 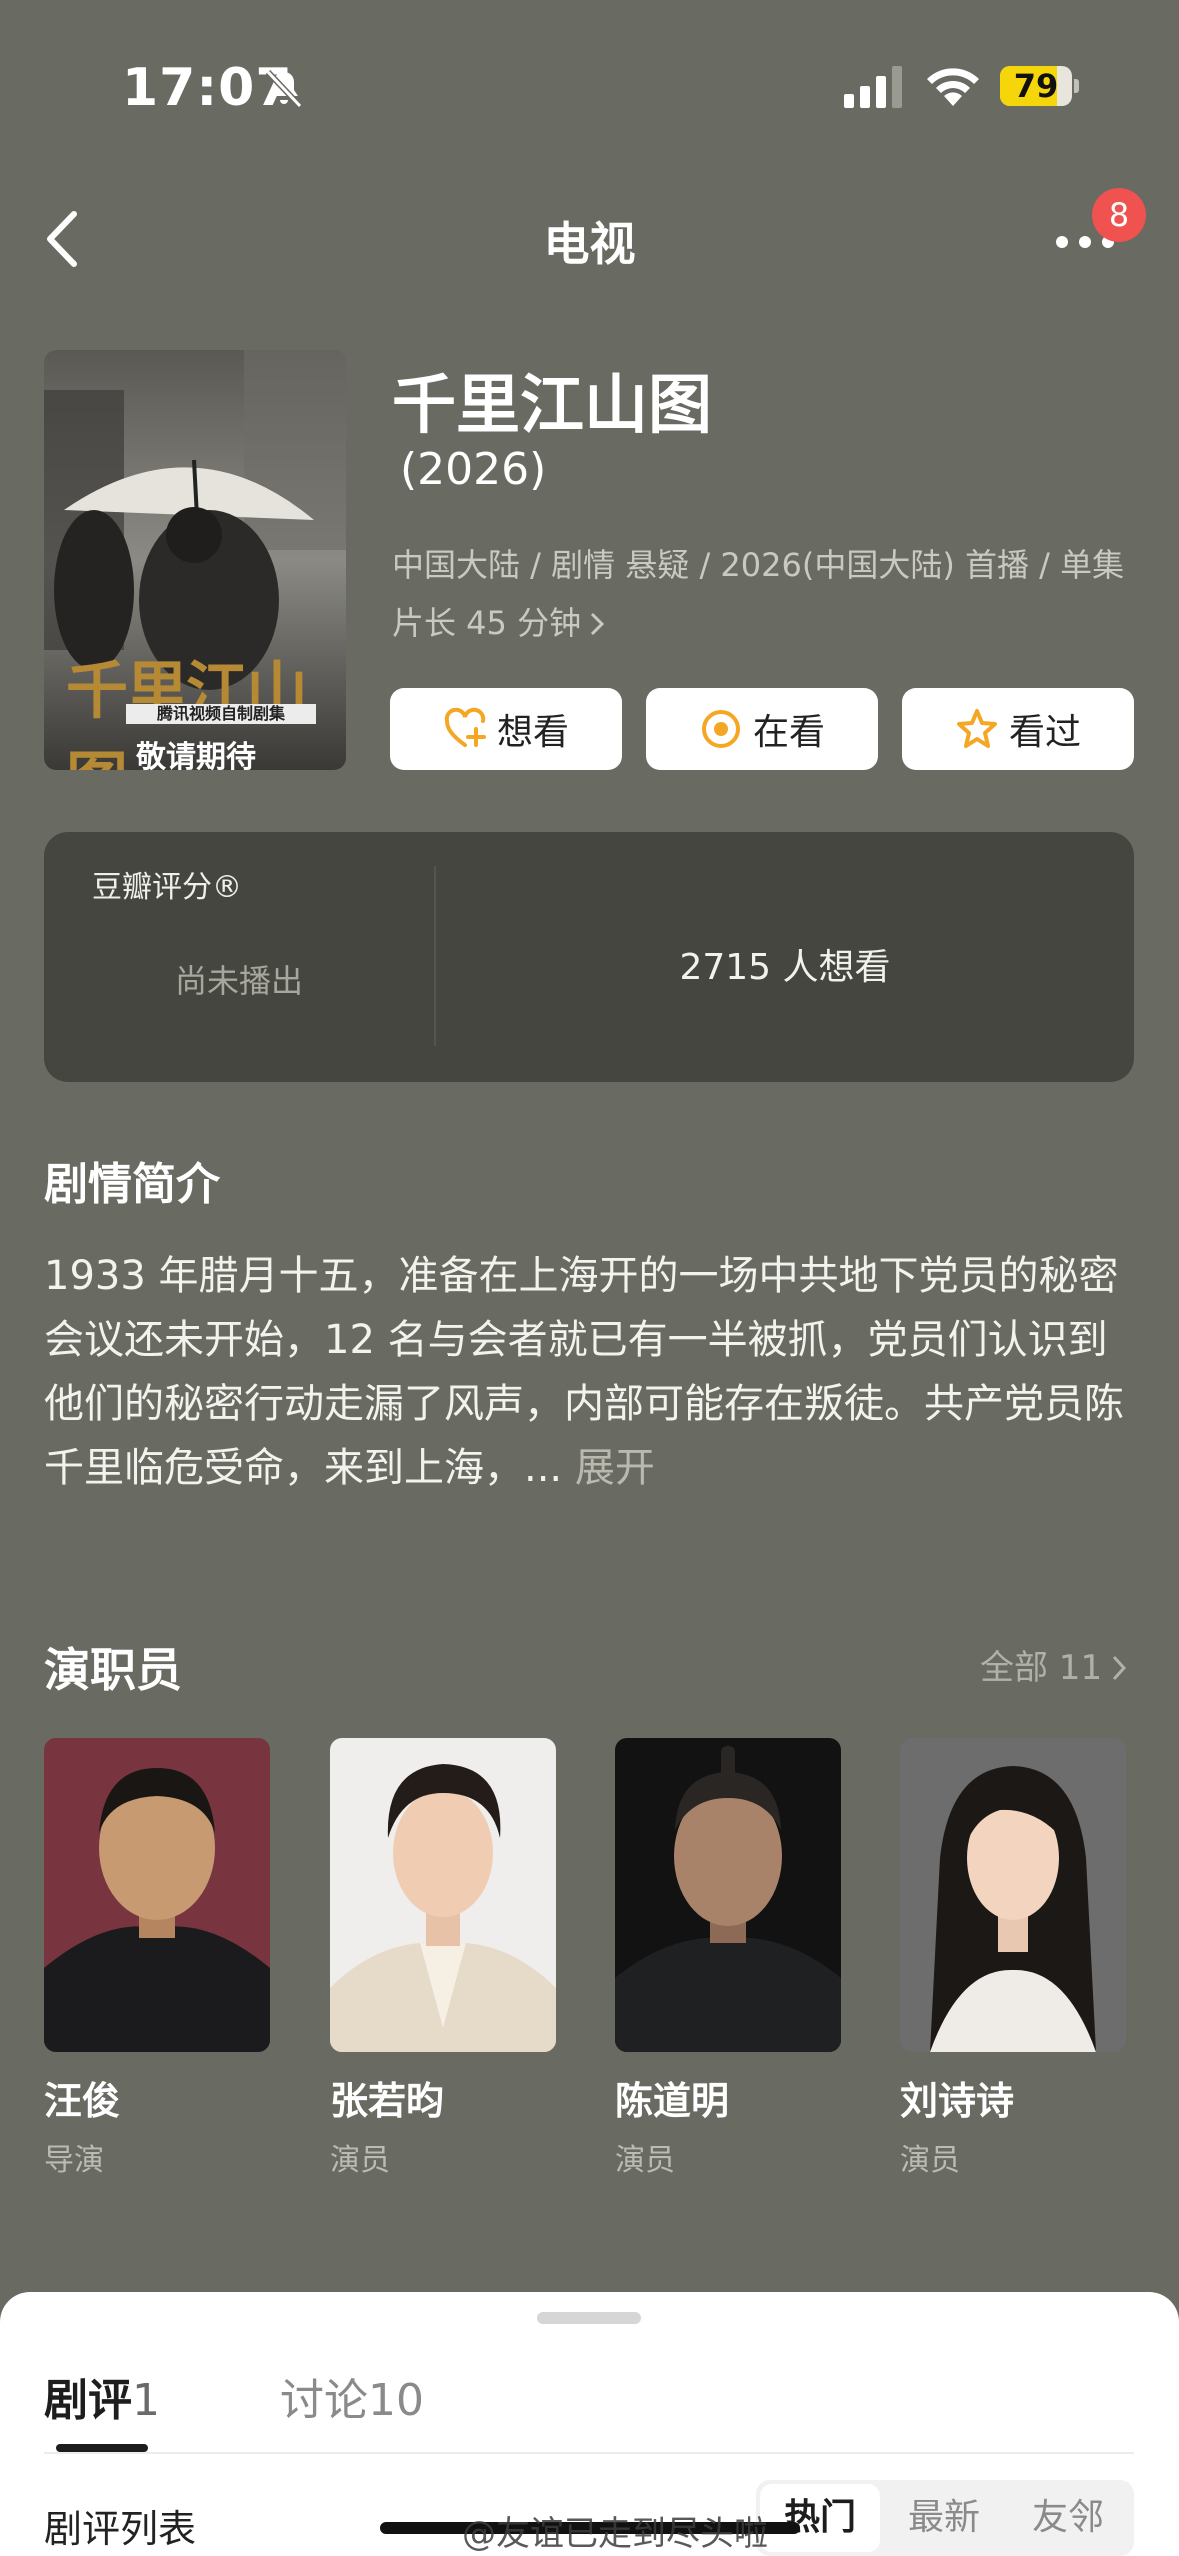 What do you see at coordinates (146, 2400) in the screenshot?
I see `tab-reviews-count: 1` at bounding box center [146, 2400].